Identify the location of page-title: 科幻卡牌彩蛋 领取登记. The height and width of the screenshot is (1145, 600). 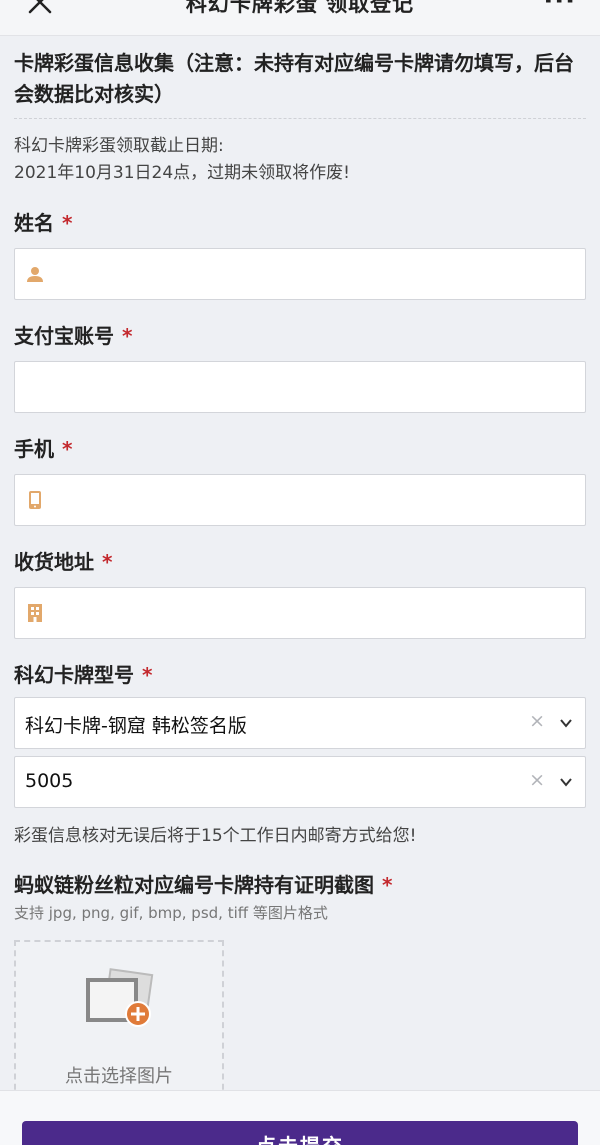
(300, 8).